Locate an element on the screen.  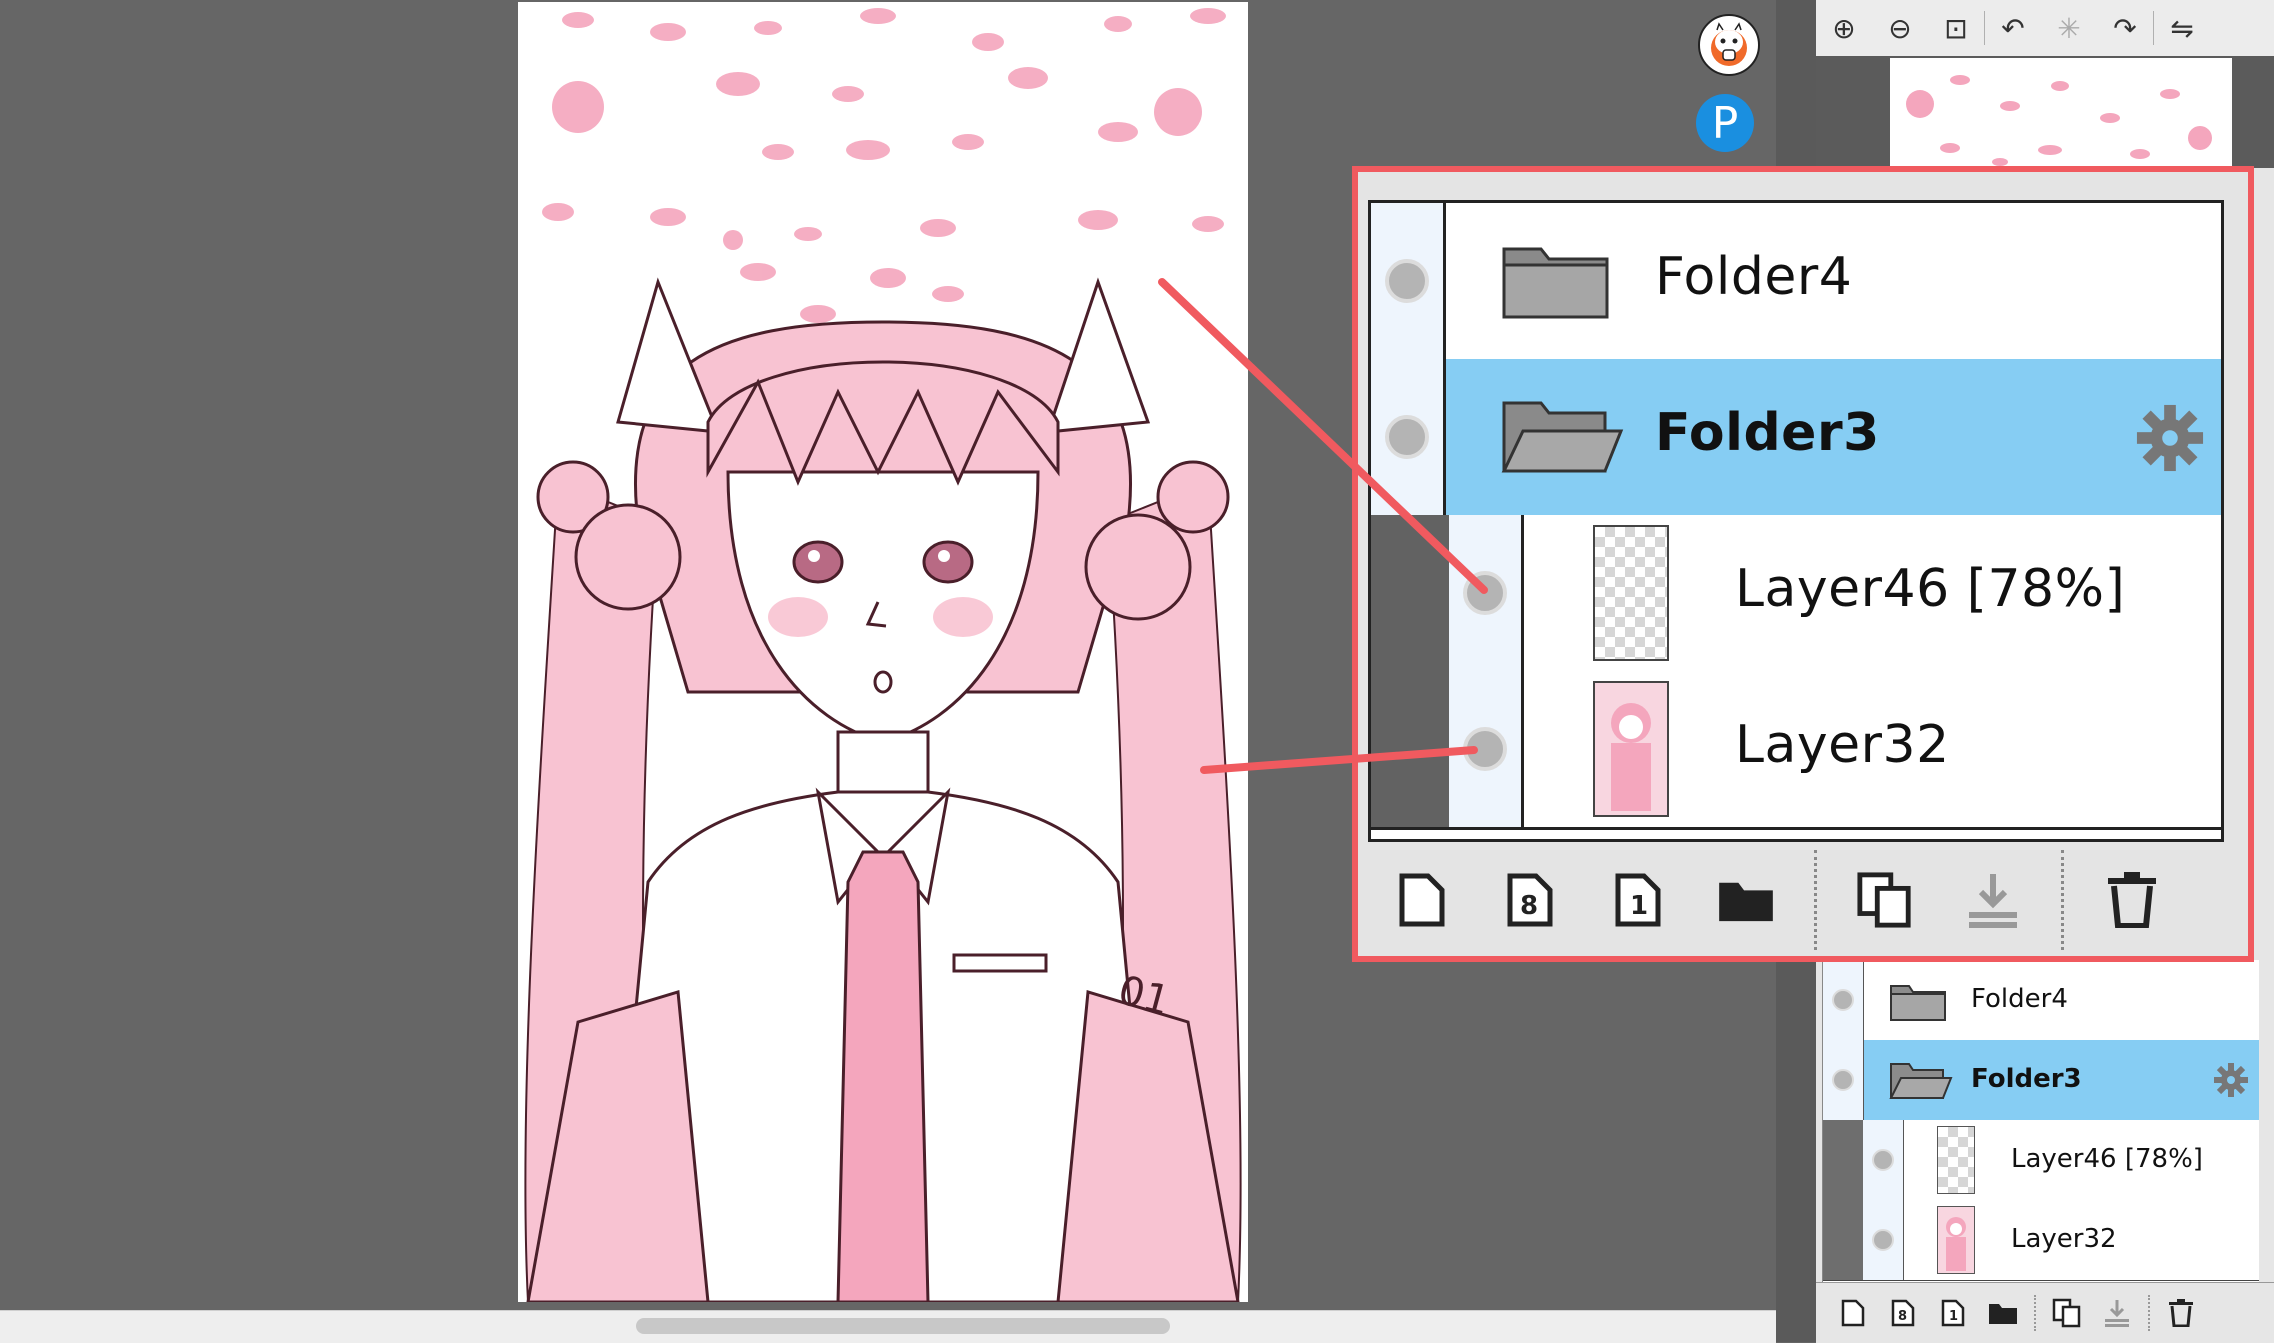
rotate-left-icon: ↶ is located at coordinates (2013, 28).